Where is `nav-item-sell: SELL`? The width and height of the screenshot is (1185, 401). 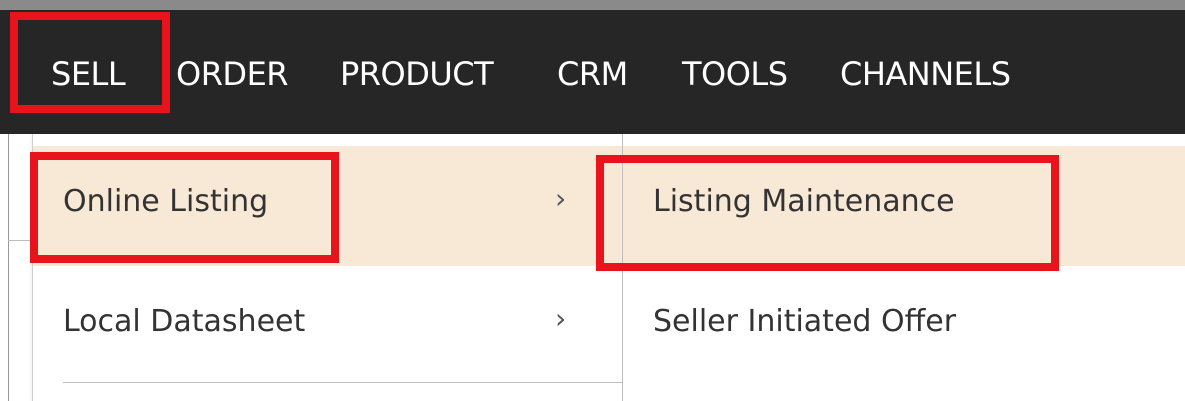
nav-item-sell: SELL is located at coordinates (88, 74).